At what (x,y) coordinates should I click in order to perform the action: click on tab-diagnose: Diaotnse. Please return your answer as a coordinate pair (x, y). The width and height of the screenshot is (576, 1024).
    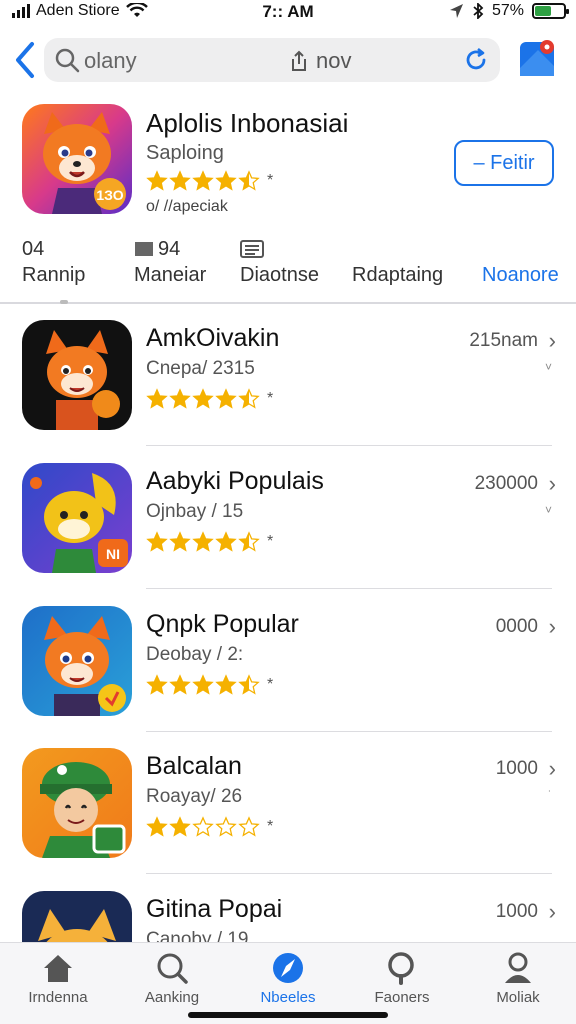
    Looking at the image, I should click on (279, 261).